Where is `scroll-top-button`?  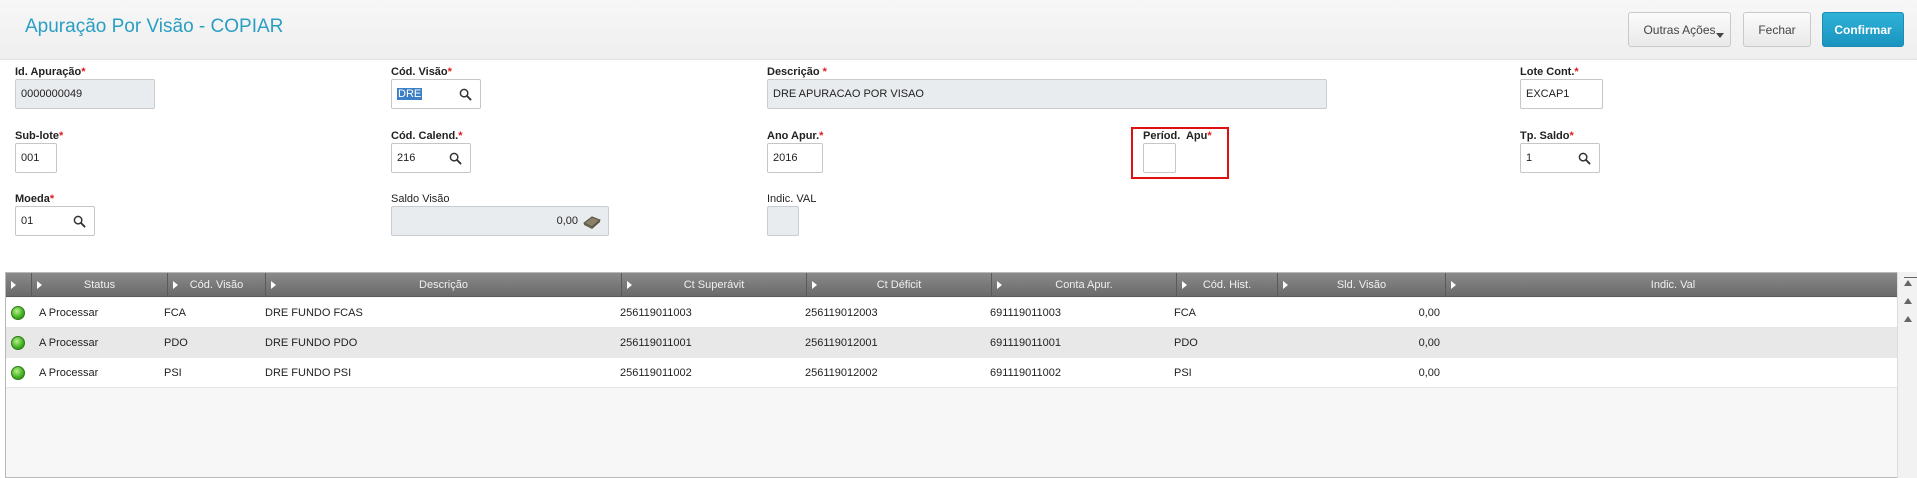 scroll-top-button is located at coordinates (1909, 282).